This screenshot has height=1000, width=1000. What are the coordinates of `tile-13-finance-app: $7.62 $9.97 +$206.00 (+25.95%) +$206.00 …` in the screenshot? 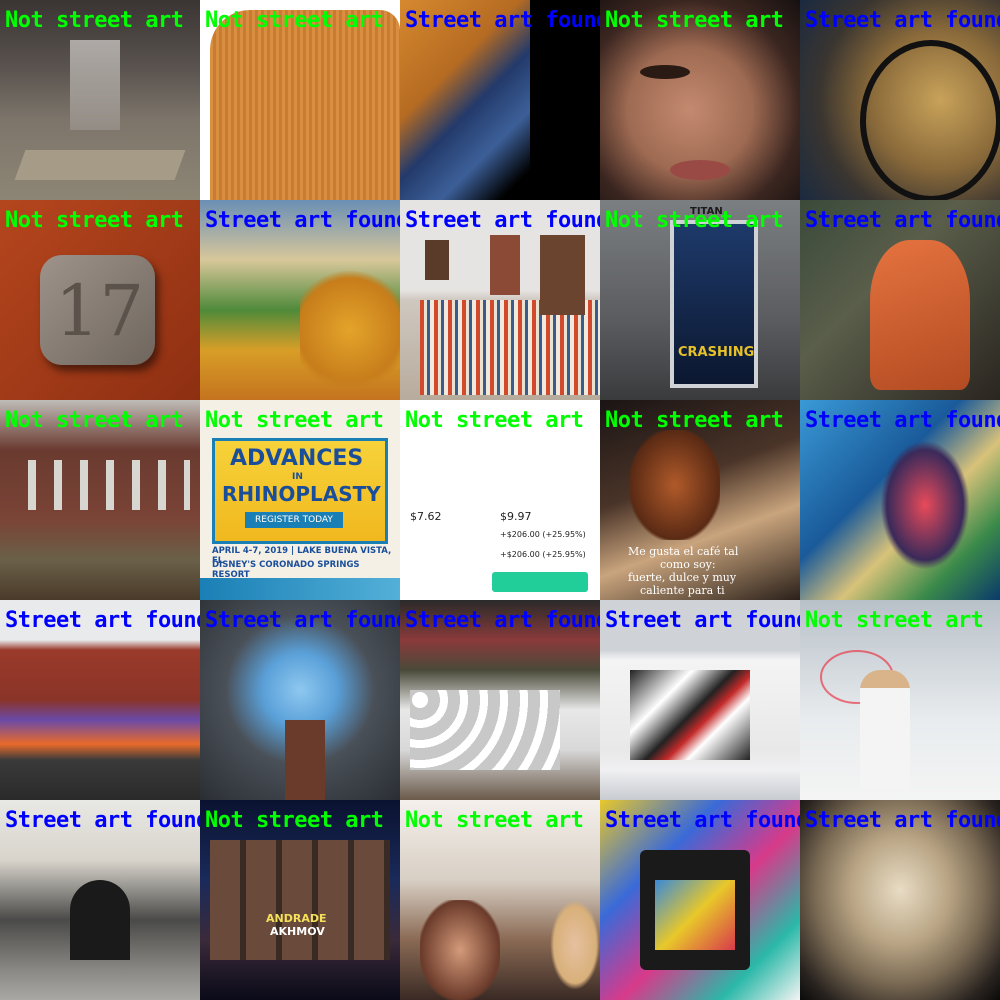 It's located at (500, 500).